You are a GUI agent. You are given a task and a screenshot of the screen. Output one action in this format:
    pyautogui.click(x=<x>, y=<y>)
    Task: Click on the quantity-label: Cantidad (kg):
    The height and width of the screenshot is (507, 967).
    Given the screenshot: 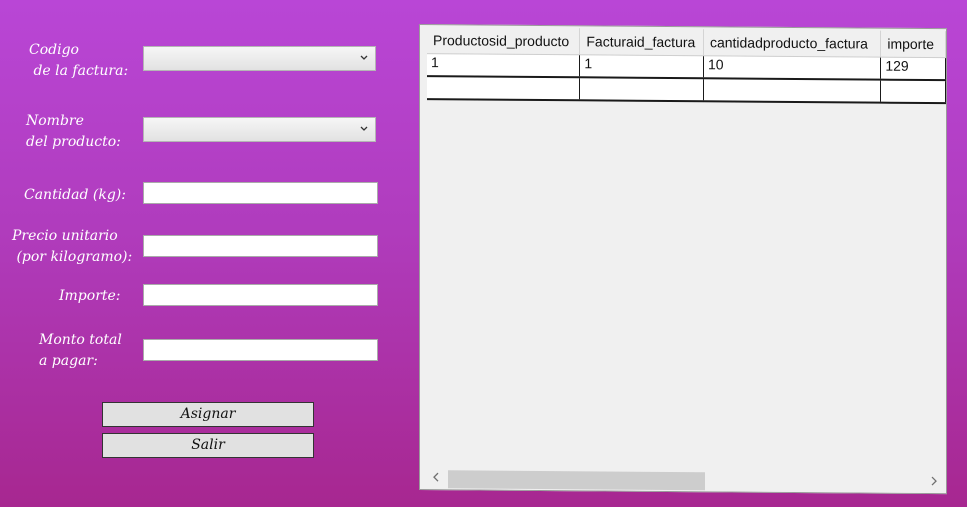 What is the action you would take?
    pyautogui.click(x=75, y=195)
    